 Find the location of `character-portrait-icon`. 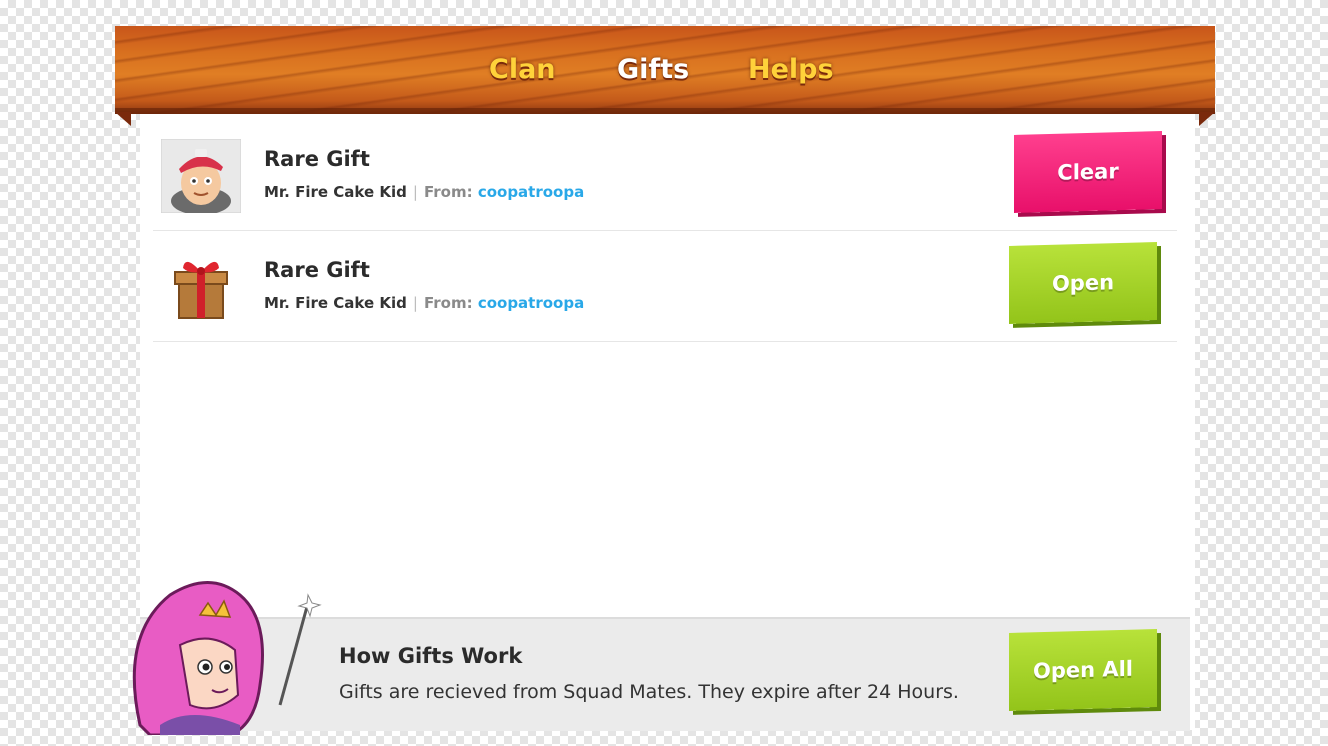

character-portrait-icon is located at coordinates (201, 176).